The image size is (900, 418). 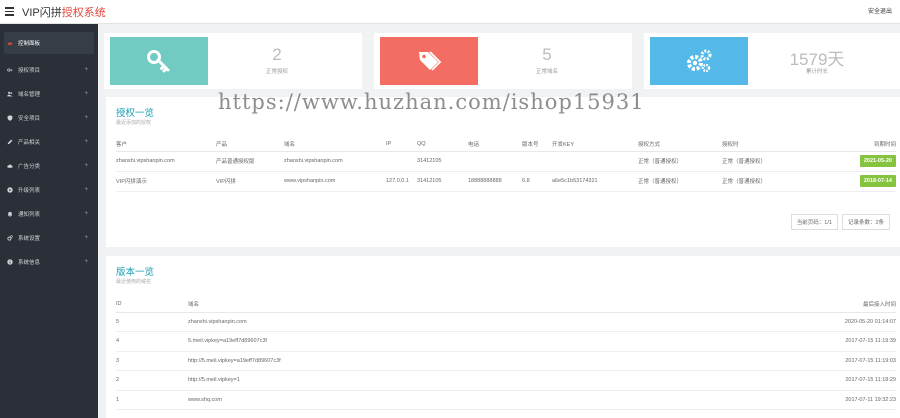 What do you see at coordinates (250, 161) in the screenshot?
I see `cell-product: 产品普通授权版` at bounding box center [250, 161].